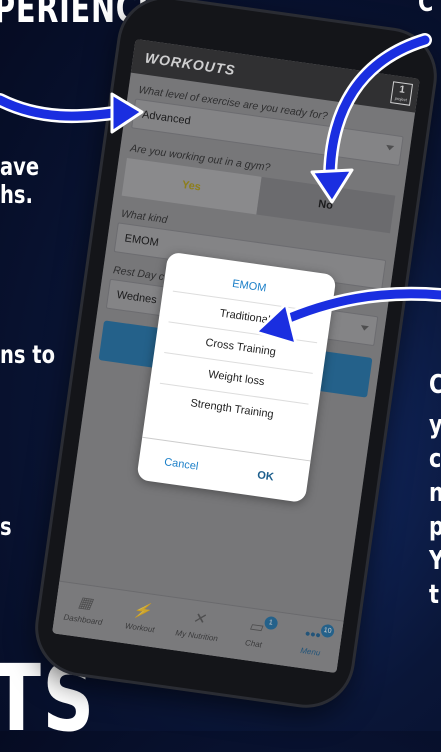 The image size is (441, 752). I want to click on arrow-top-right-icon, so click(377, 110).